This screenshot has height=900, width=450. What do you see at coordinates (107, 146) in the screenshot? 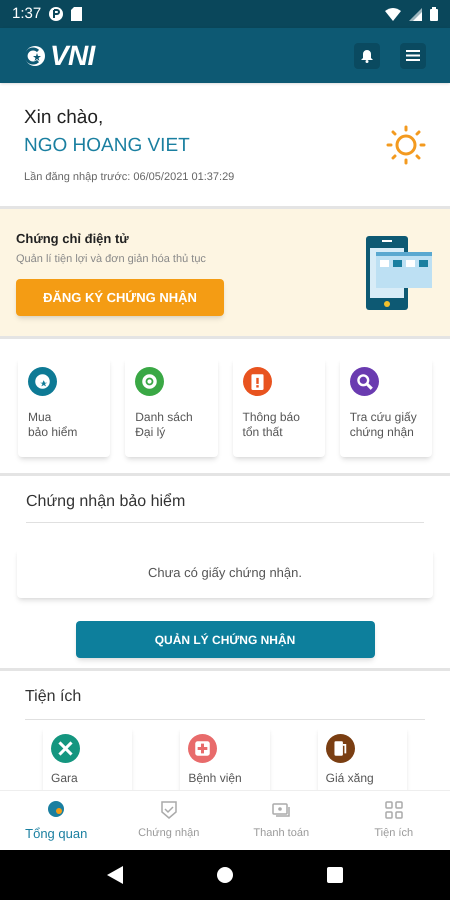
I see `user-name: NGO HOANG VIET` at bounding box center [107, 146].